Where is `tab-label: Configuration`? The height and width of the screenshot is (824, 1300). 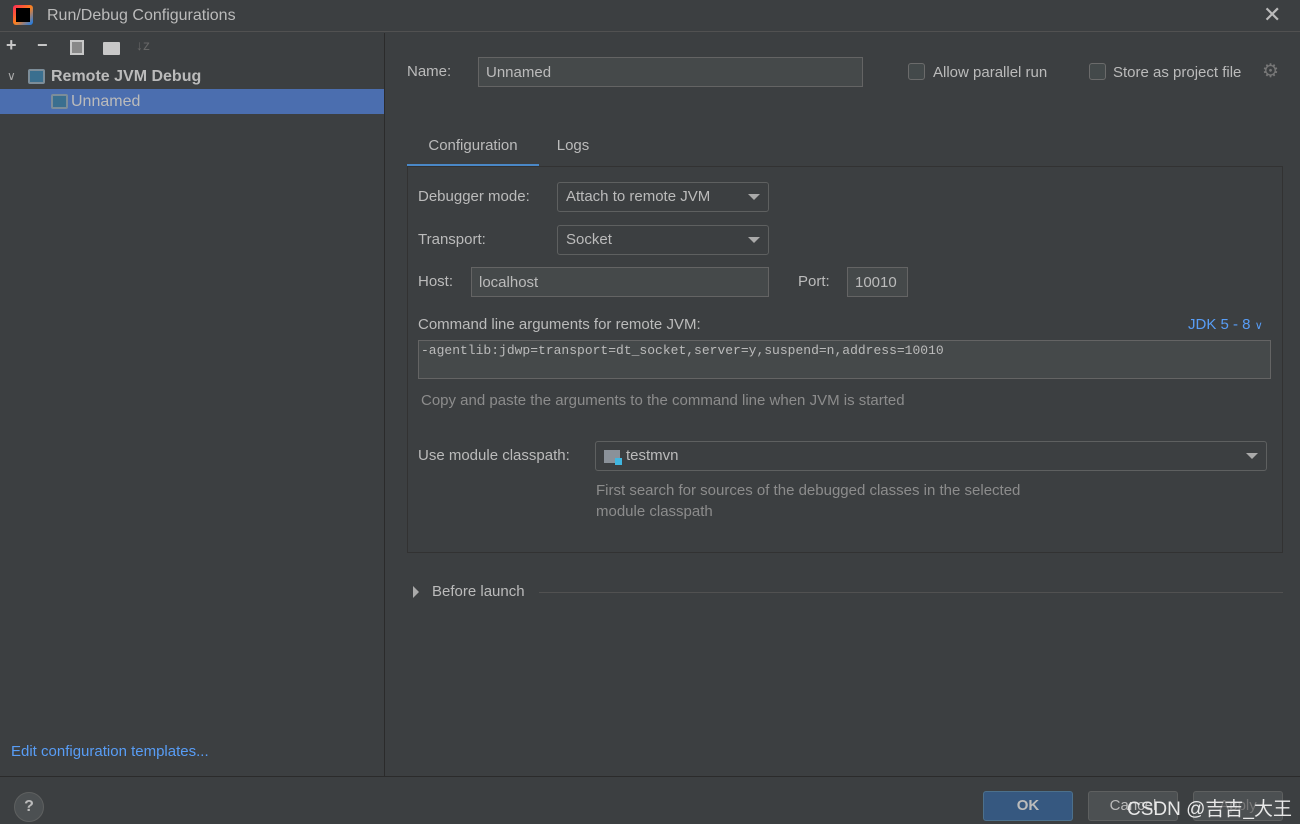
tab-label: Configuration is located at coordinates (473, 145).